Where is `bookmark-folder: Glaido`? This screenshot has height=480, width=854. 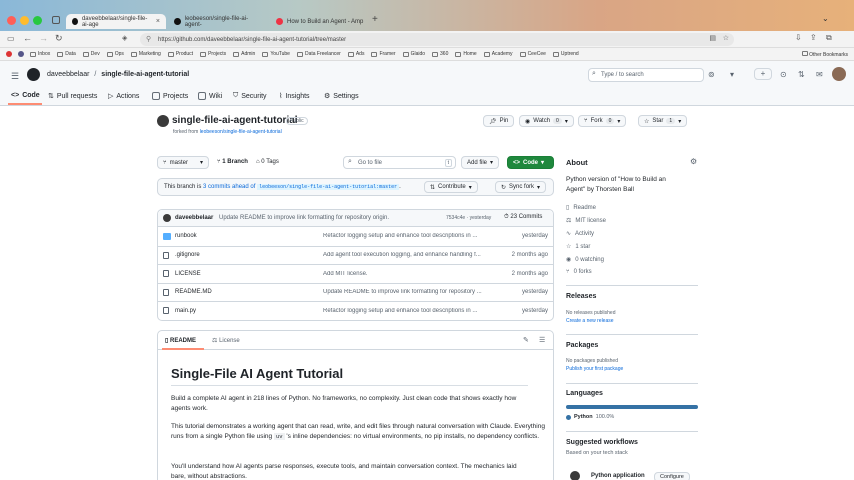
bookmark-folder: Glaido is located at coordinates (413, 54).